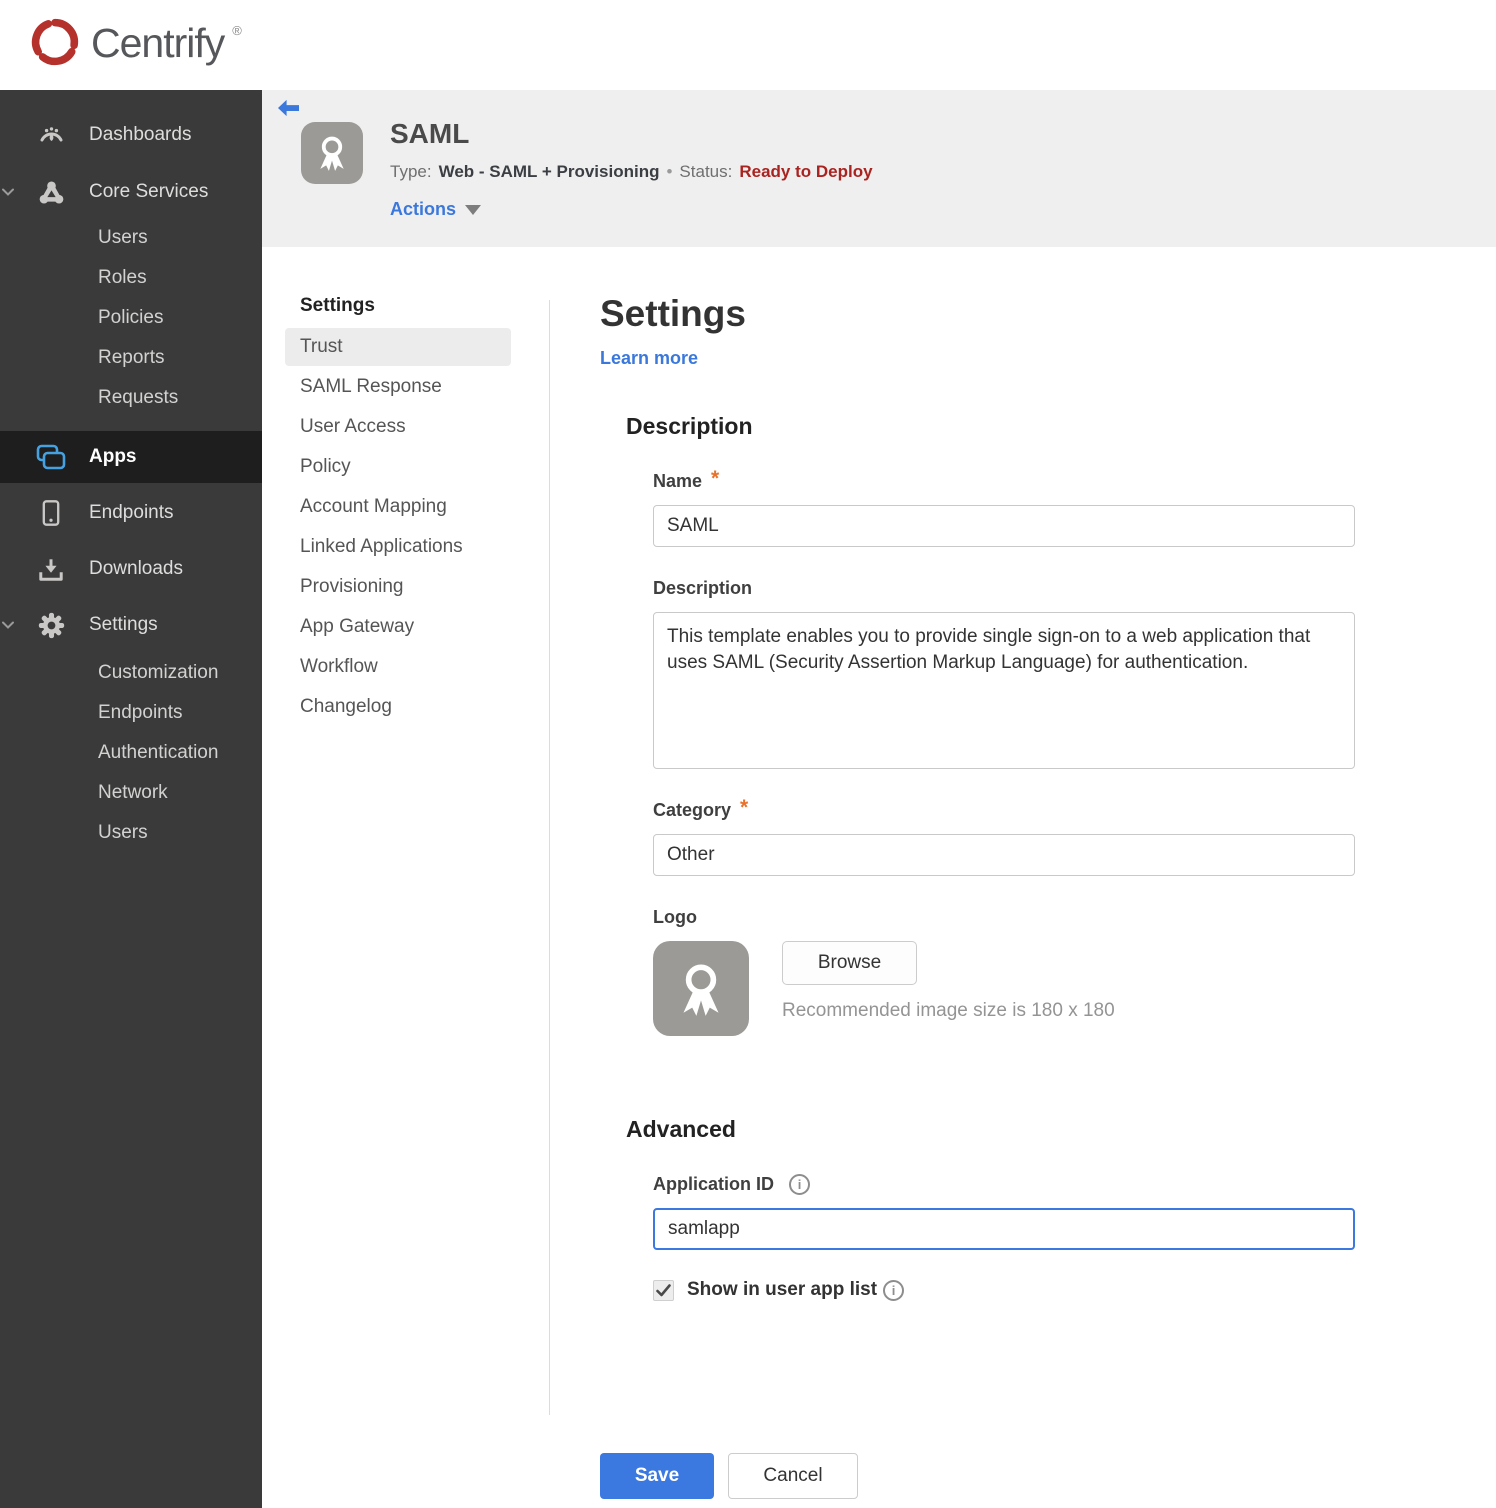  What do you see at coordinates (675, 917) in the screenshot?
I see `logo-label: Logo` at bounding box center [675, 917].